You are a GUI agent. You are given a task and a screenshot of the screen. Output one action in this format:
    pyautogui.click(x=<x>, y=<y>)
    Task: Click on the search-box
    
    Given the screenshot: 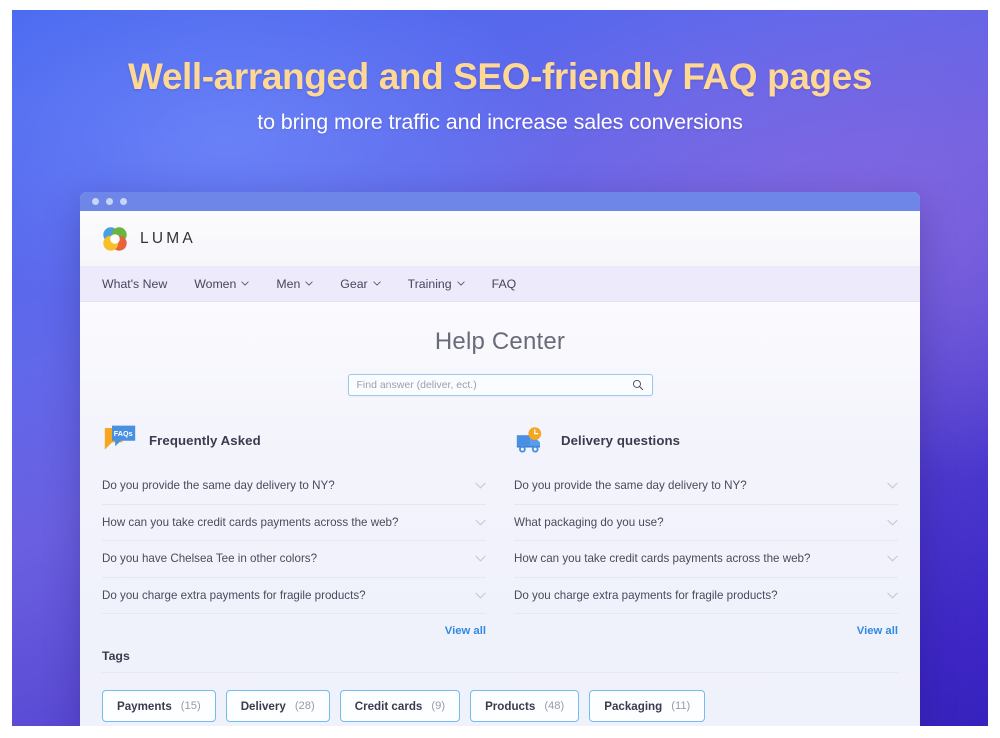 What is the action you would take?
    pyautogui.click(x=500, y=385)
    